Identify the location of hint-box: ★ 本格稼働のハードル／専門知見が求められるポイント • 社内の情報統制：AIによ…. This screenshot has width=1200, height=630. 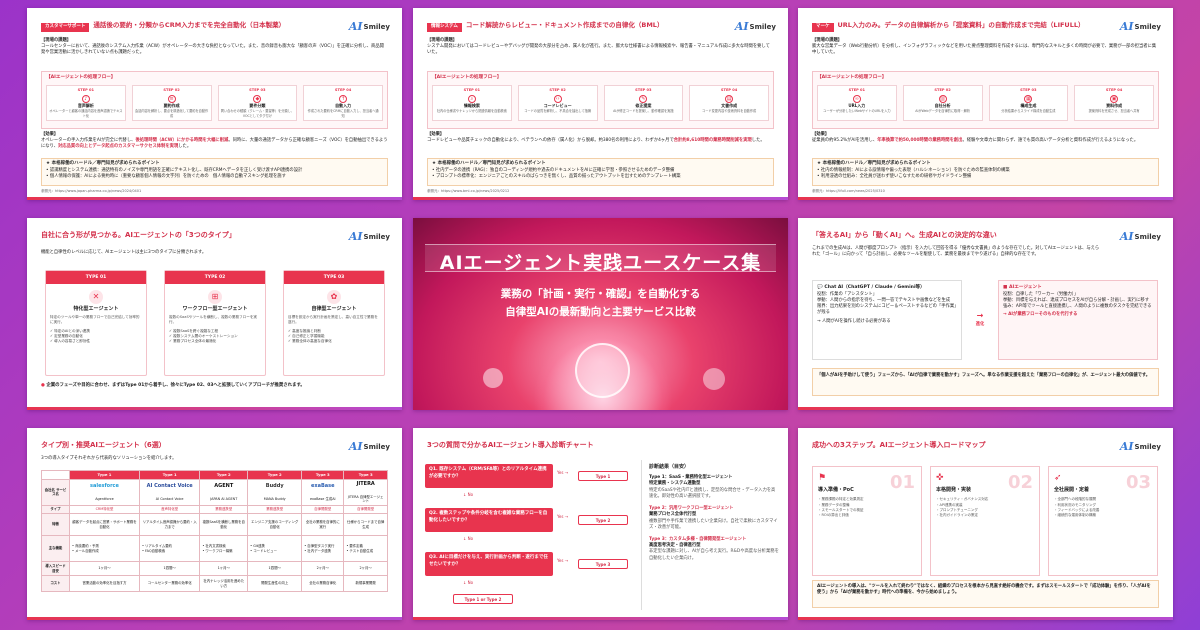
(985, 172).